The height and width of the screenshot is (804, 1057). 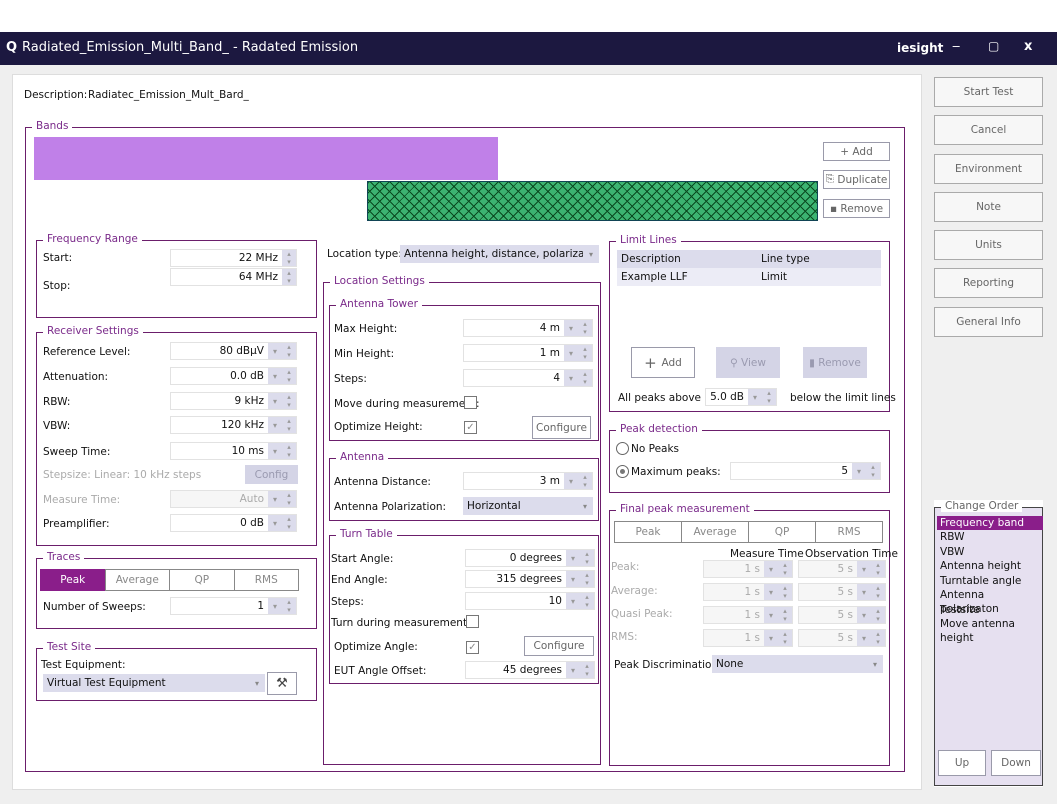 I want to click on rms-observation-input: 5 s ▾ ▴ ▾, so click(x=842, y=638).